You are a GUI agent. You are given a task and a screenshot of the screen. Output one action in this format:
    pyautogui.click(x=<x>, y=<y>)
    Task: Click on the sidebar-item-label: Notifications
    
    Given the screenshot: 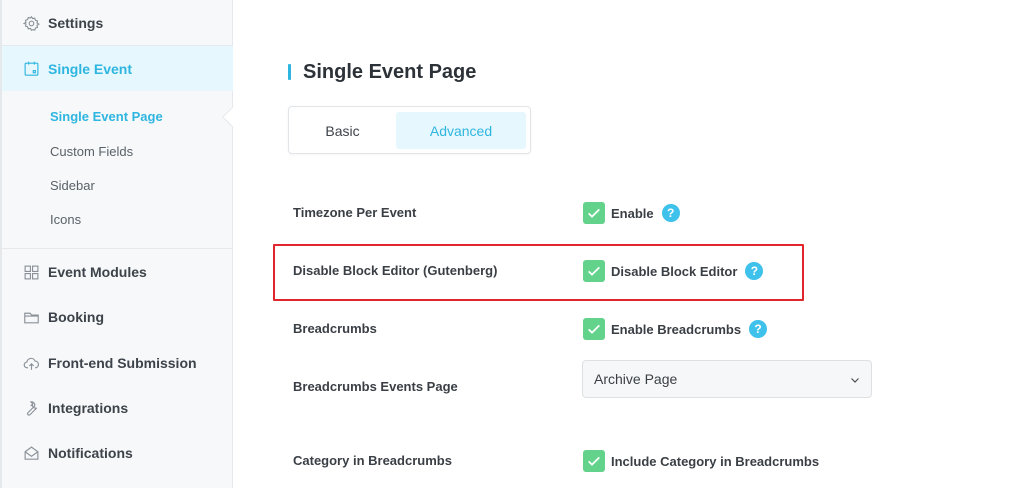 What is the action you would take?
    pyautogui.click(x=90, y=453)
    